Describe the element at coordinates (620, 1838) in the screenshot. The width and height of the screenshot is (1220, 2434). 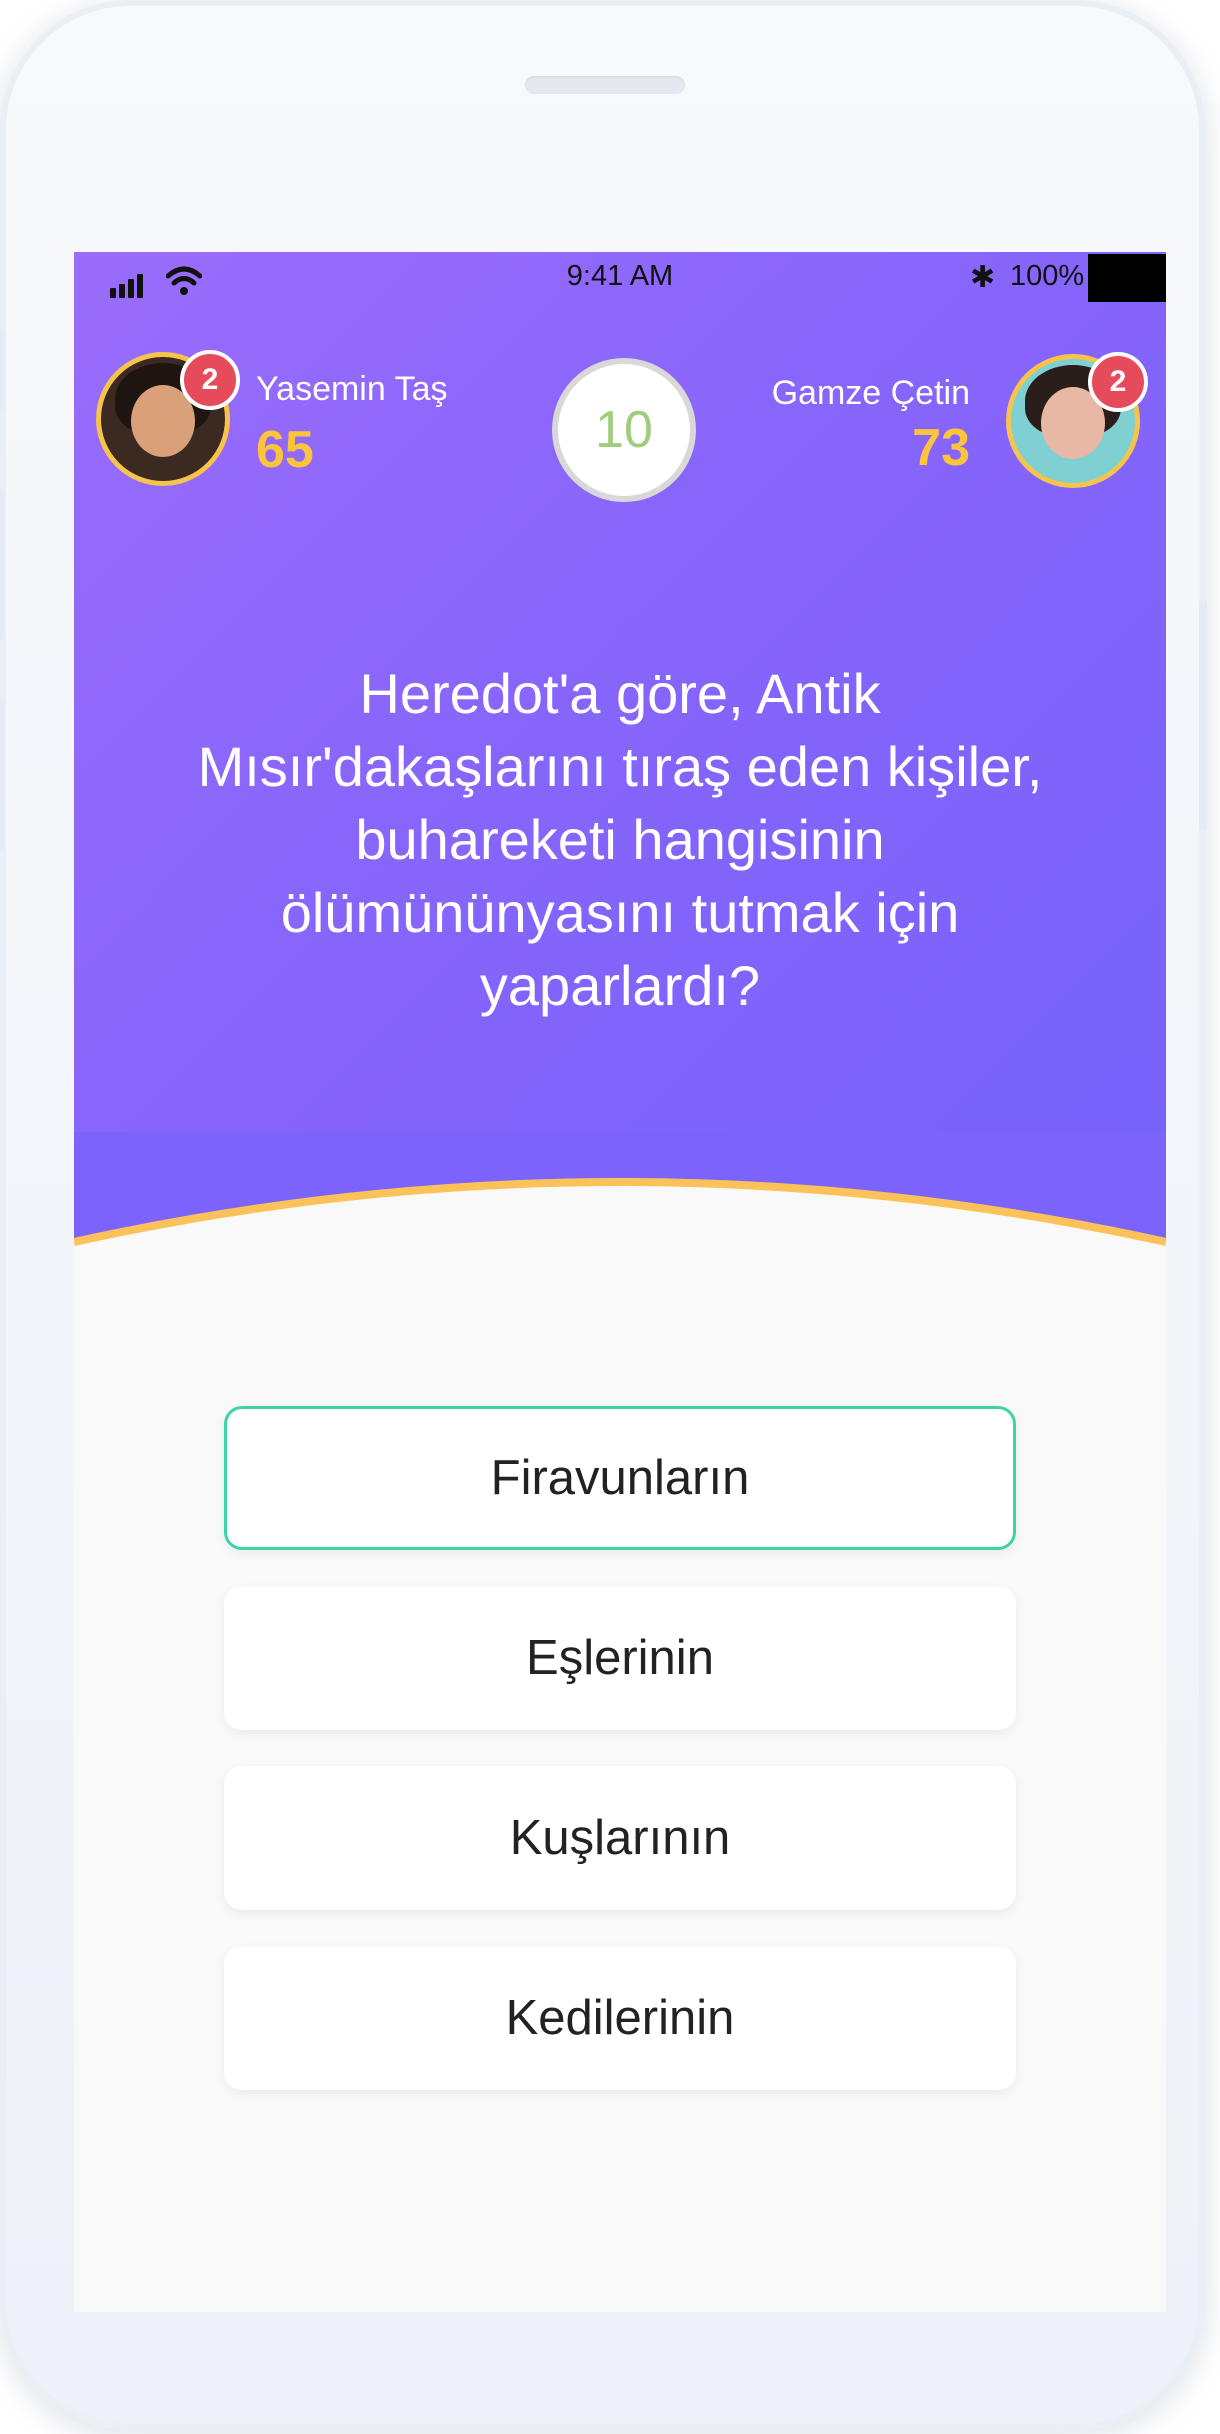
I see `answer-option-3: Kuşlarının` at that location.